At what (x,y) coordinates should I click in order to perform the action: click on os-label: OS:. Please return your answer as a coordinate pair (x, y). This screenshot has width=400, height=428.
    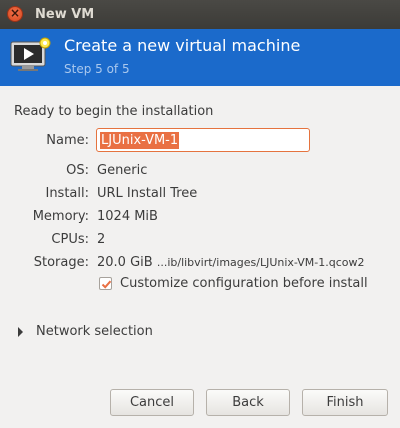
    Looking at the image, I should click on (77, 170).